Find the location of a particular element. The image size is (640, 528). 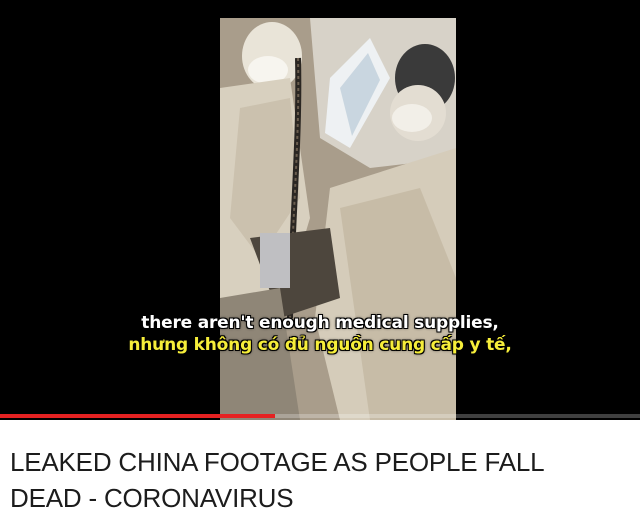

subtitle-english: there aren't enough medical supplies, is located at coordinates (320, 323).